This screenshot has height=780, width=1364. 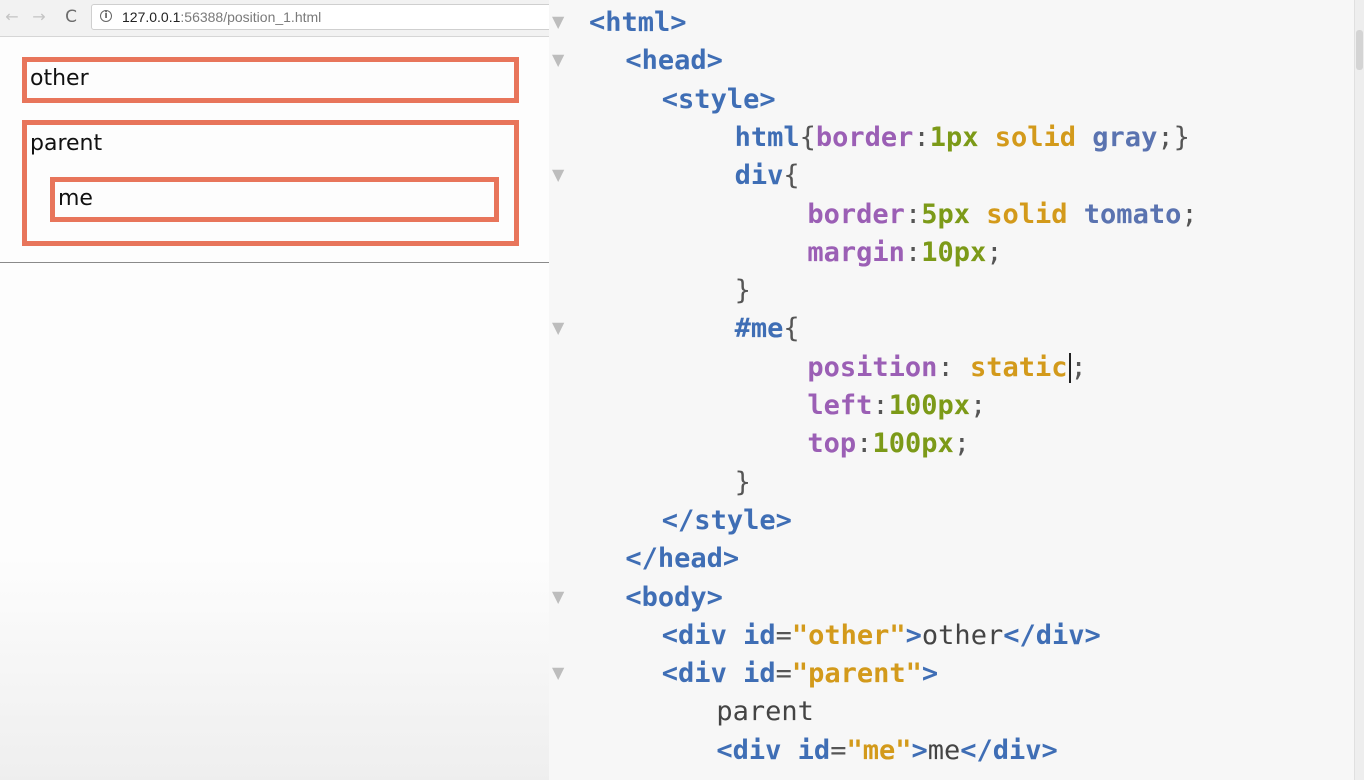 I want to click on code-line: <div id="parent">, so click(x=800, y=674).